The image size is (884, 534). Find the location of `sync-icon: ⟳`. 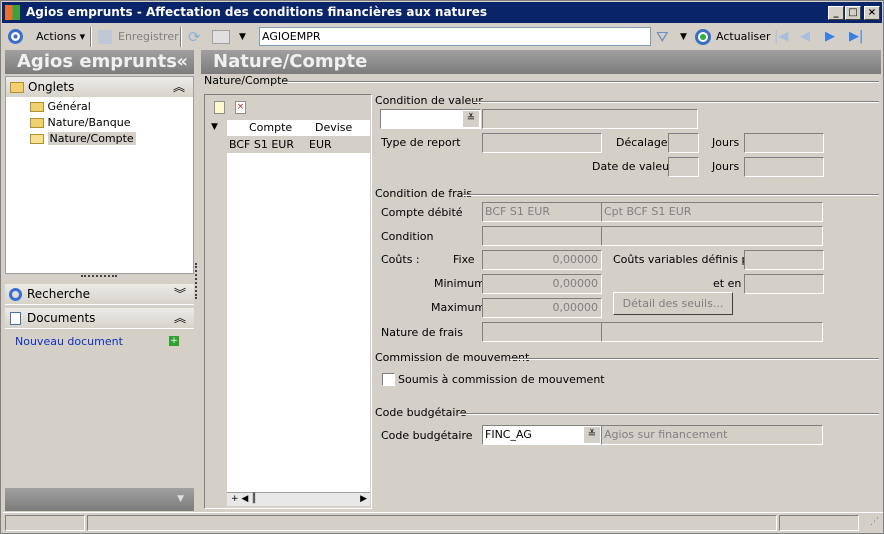

sync-icon: ⟳ is located at coordinates (194, 37).